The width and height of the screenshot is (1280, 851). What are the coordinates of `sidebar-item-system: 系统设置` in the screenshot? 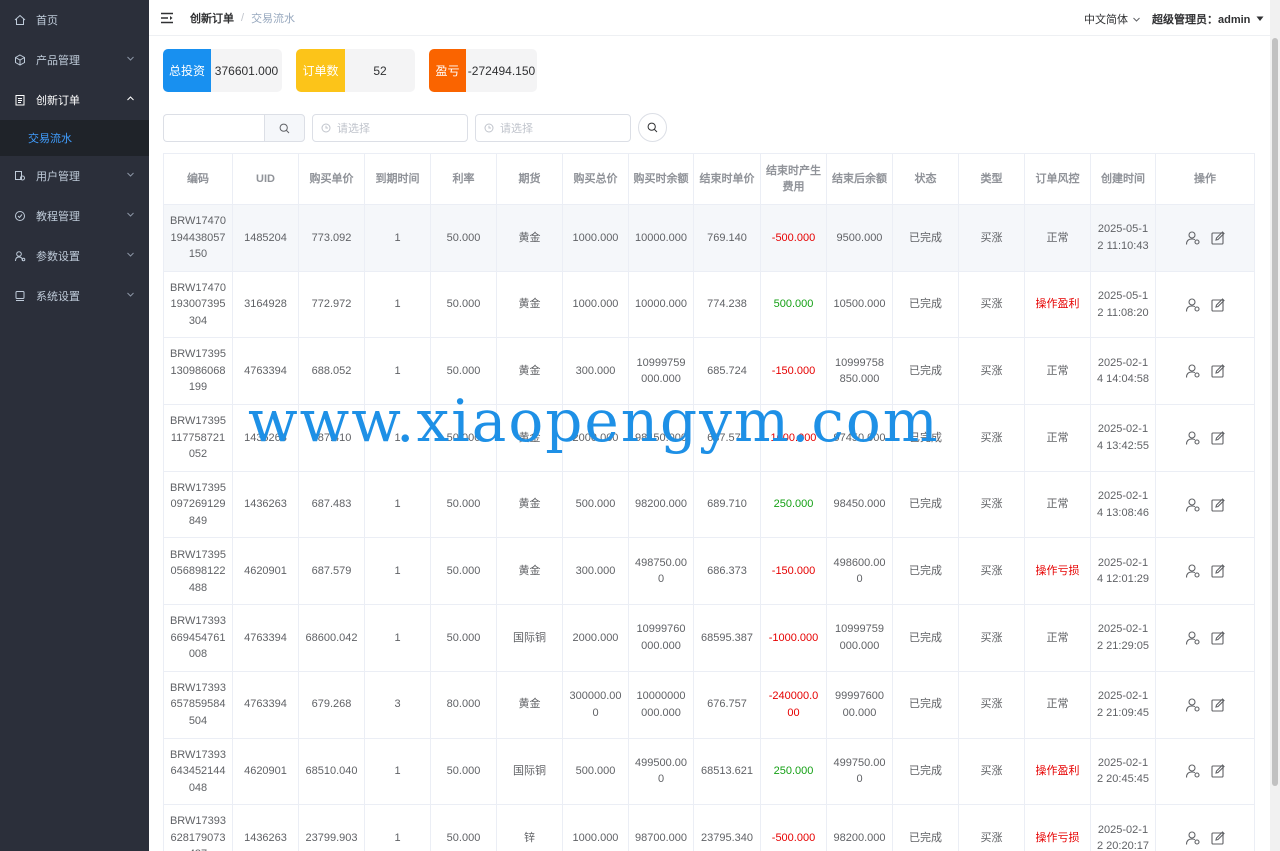 It's located at (74, 296).